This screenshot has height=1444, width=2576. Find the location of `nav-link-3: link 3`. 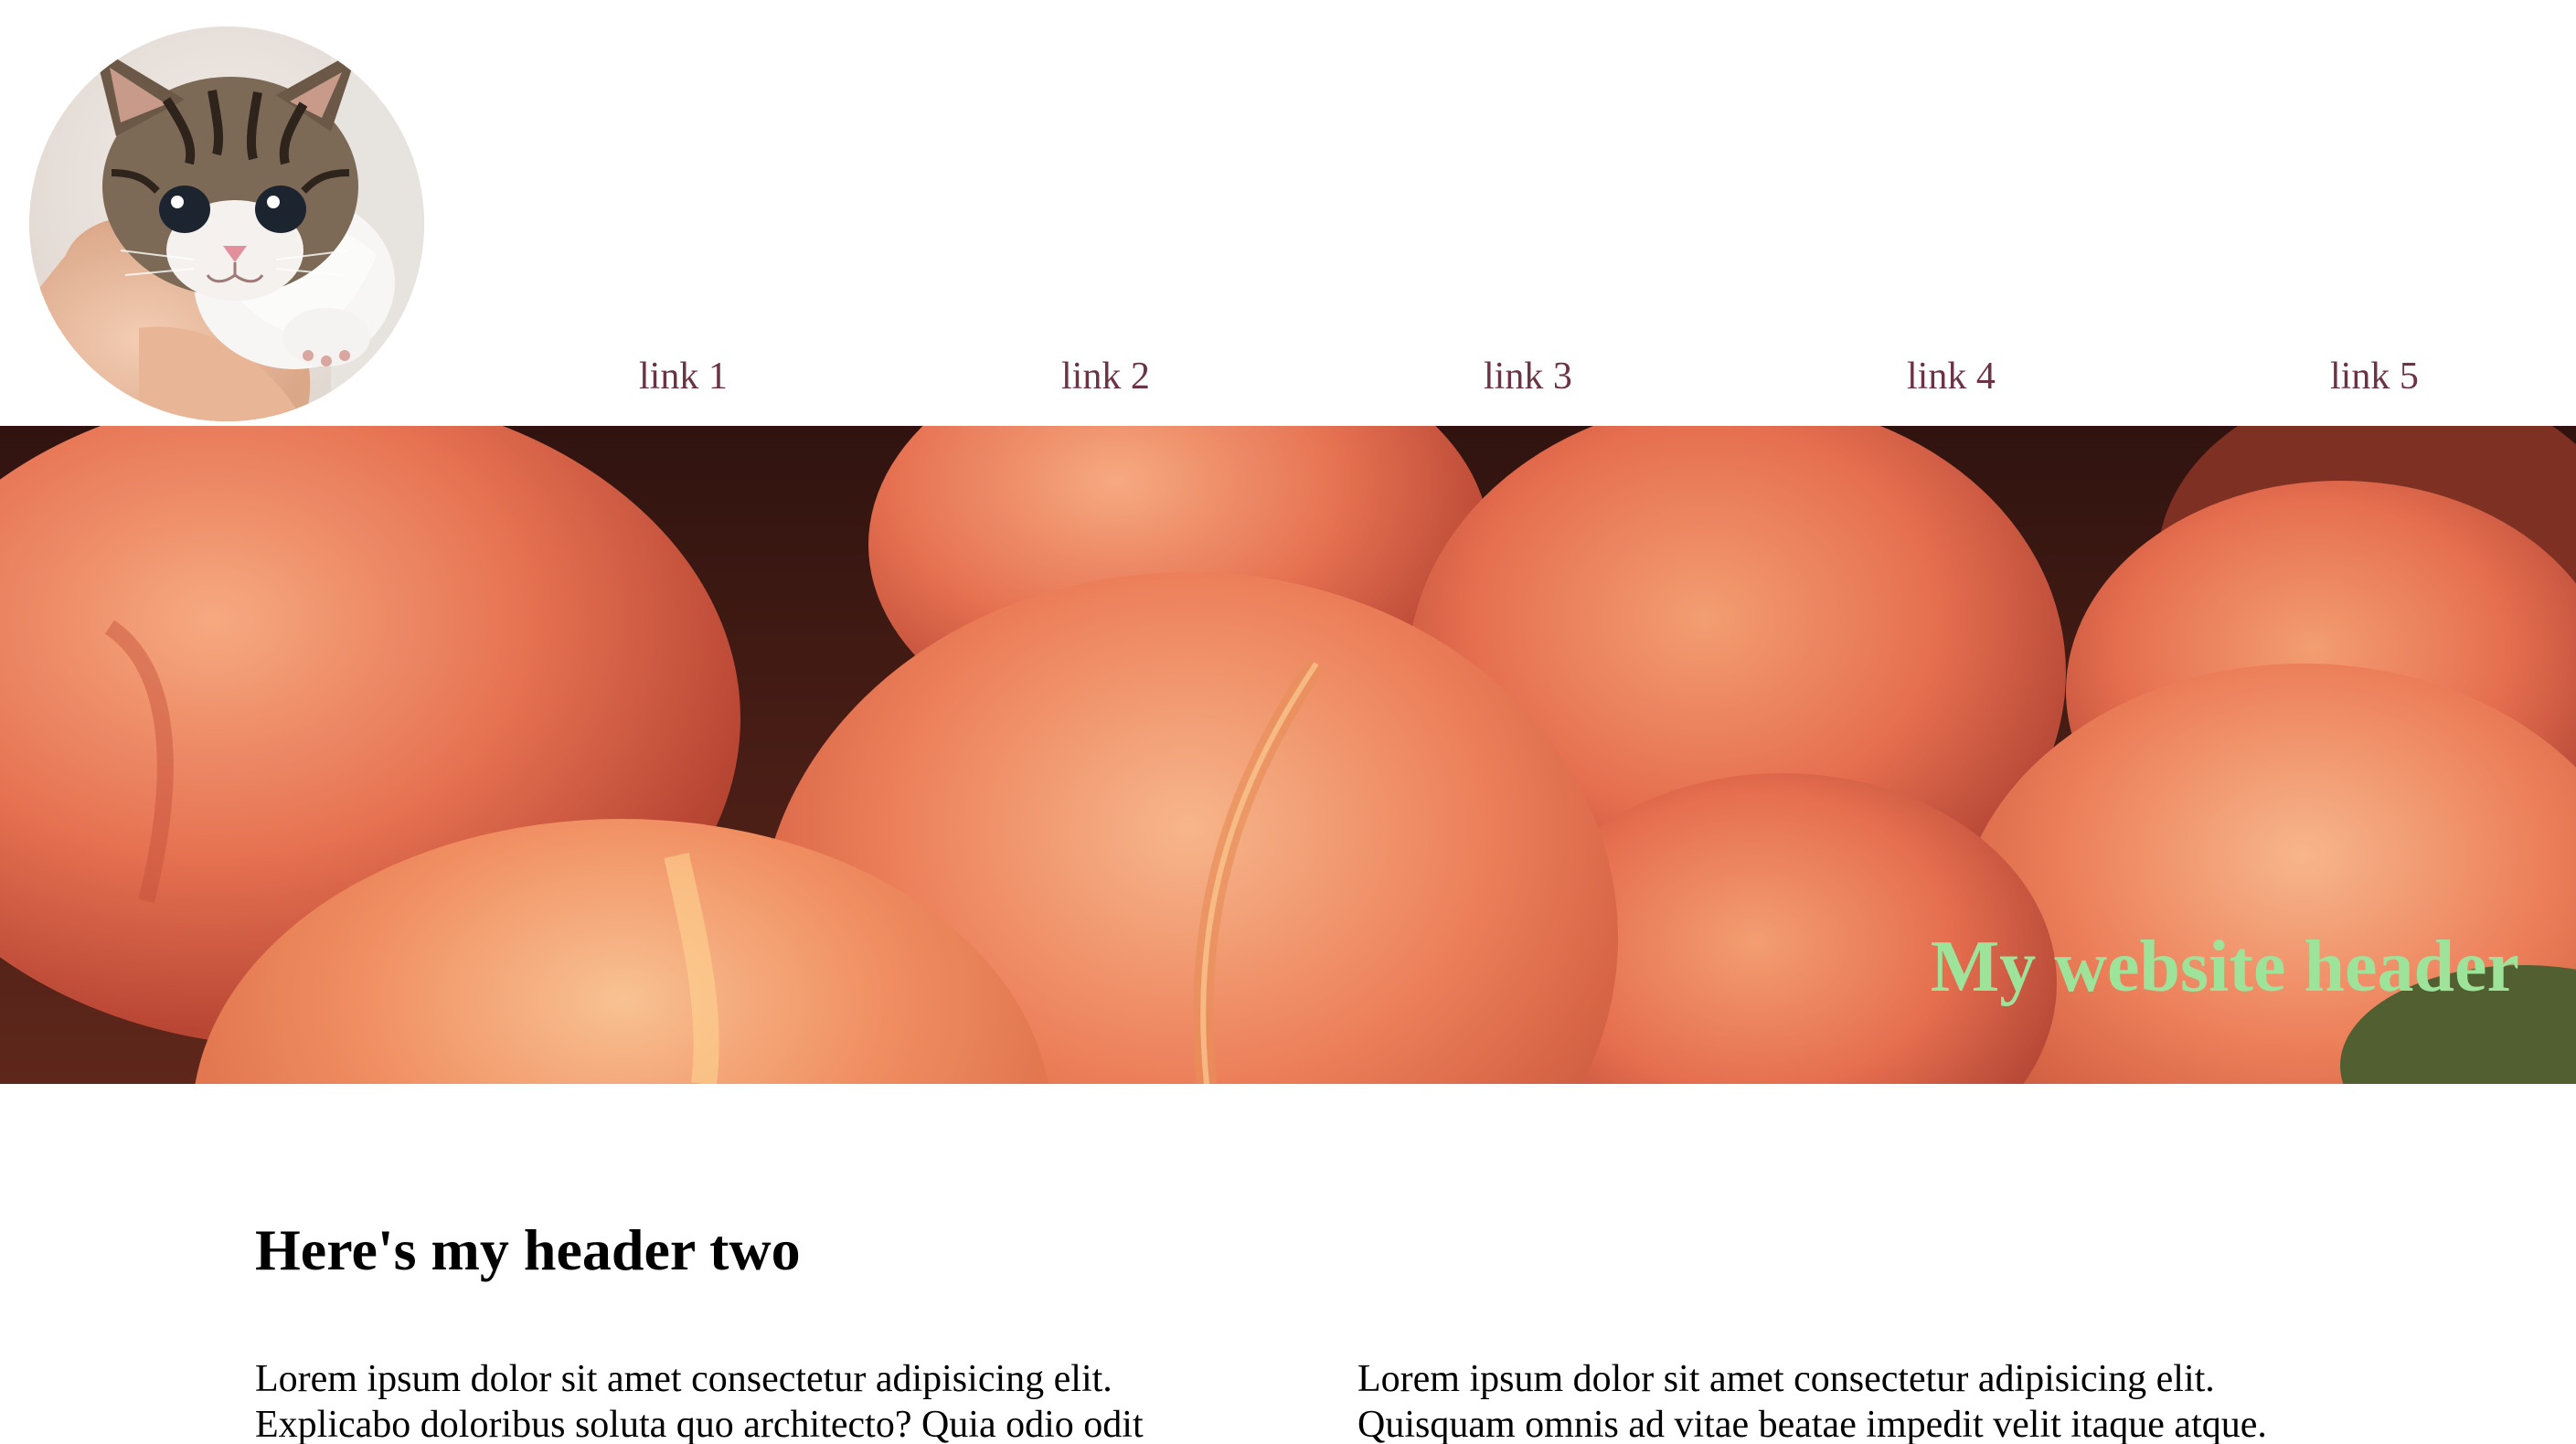

nav-link-3: link 3 is located at coordinates (1528, 376).